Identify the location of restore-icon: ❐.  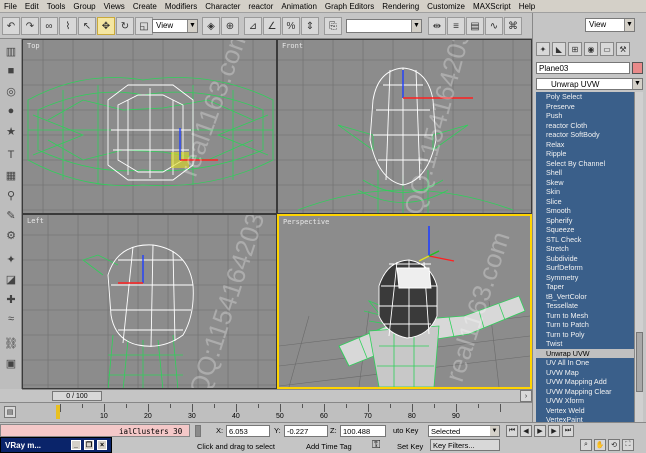
(89, 445).